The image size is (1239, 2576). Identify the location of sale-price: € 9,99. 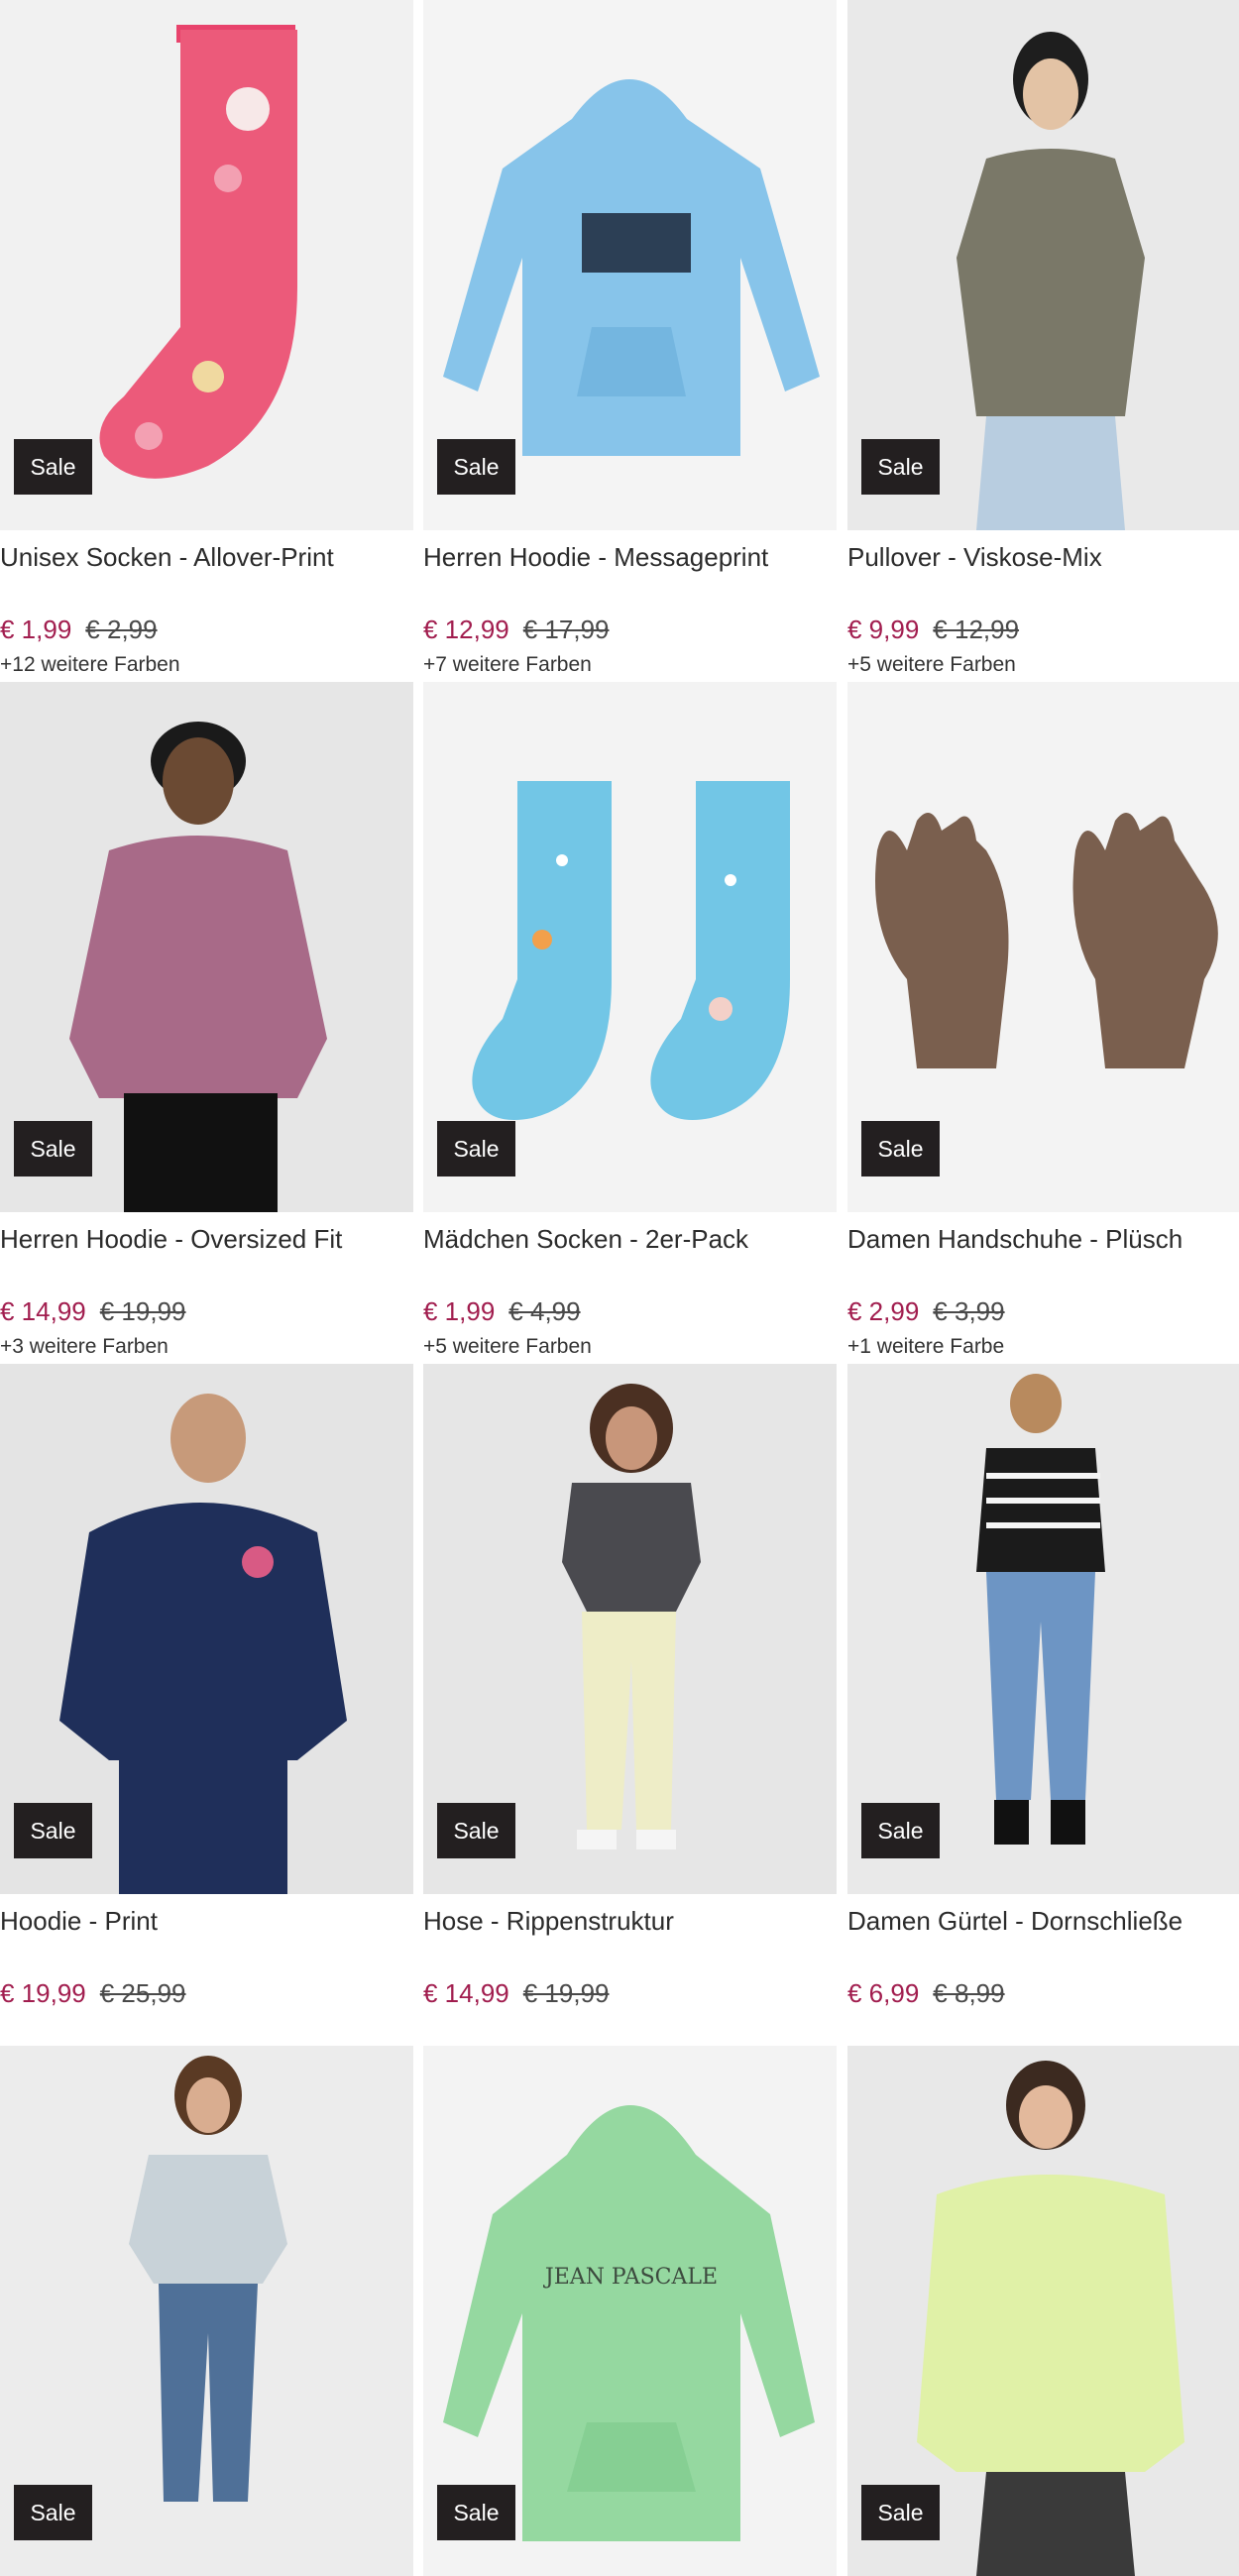
(883, 629).